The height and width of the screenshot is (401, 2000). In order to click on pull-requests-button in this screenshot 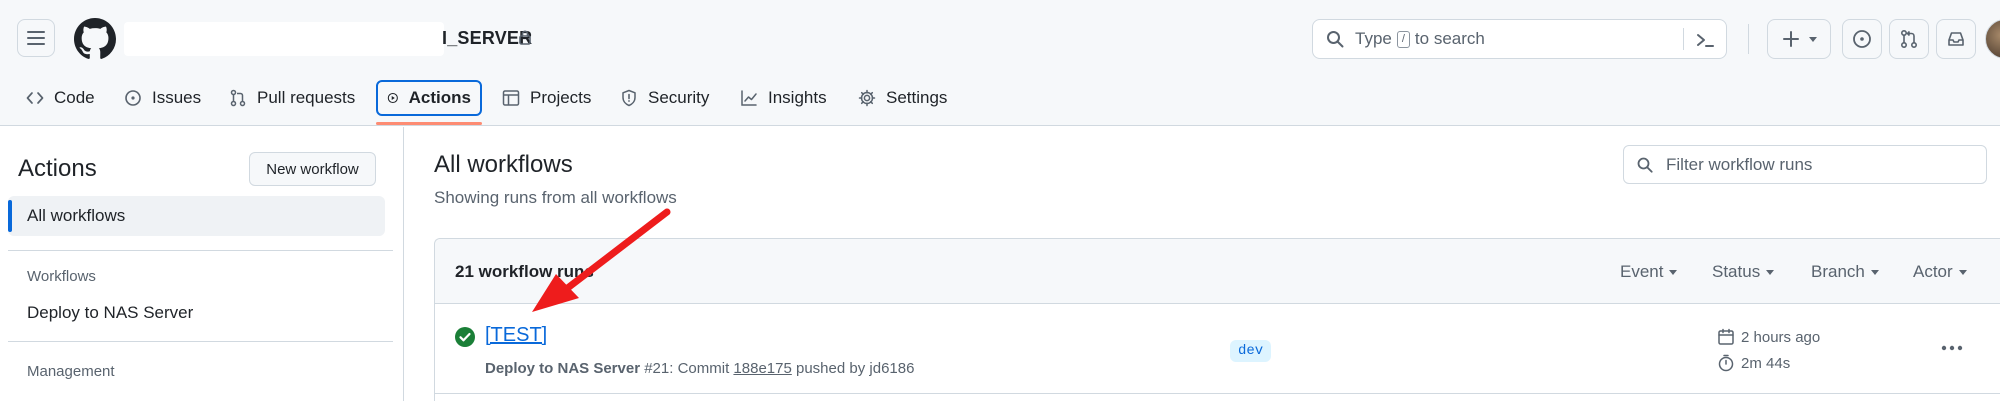, I will do `click(1909, 39)`.